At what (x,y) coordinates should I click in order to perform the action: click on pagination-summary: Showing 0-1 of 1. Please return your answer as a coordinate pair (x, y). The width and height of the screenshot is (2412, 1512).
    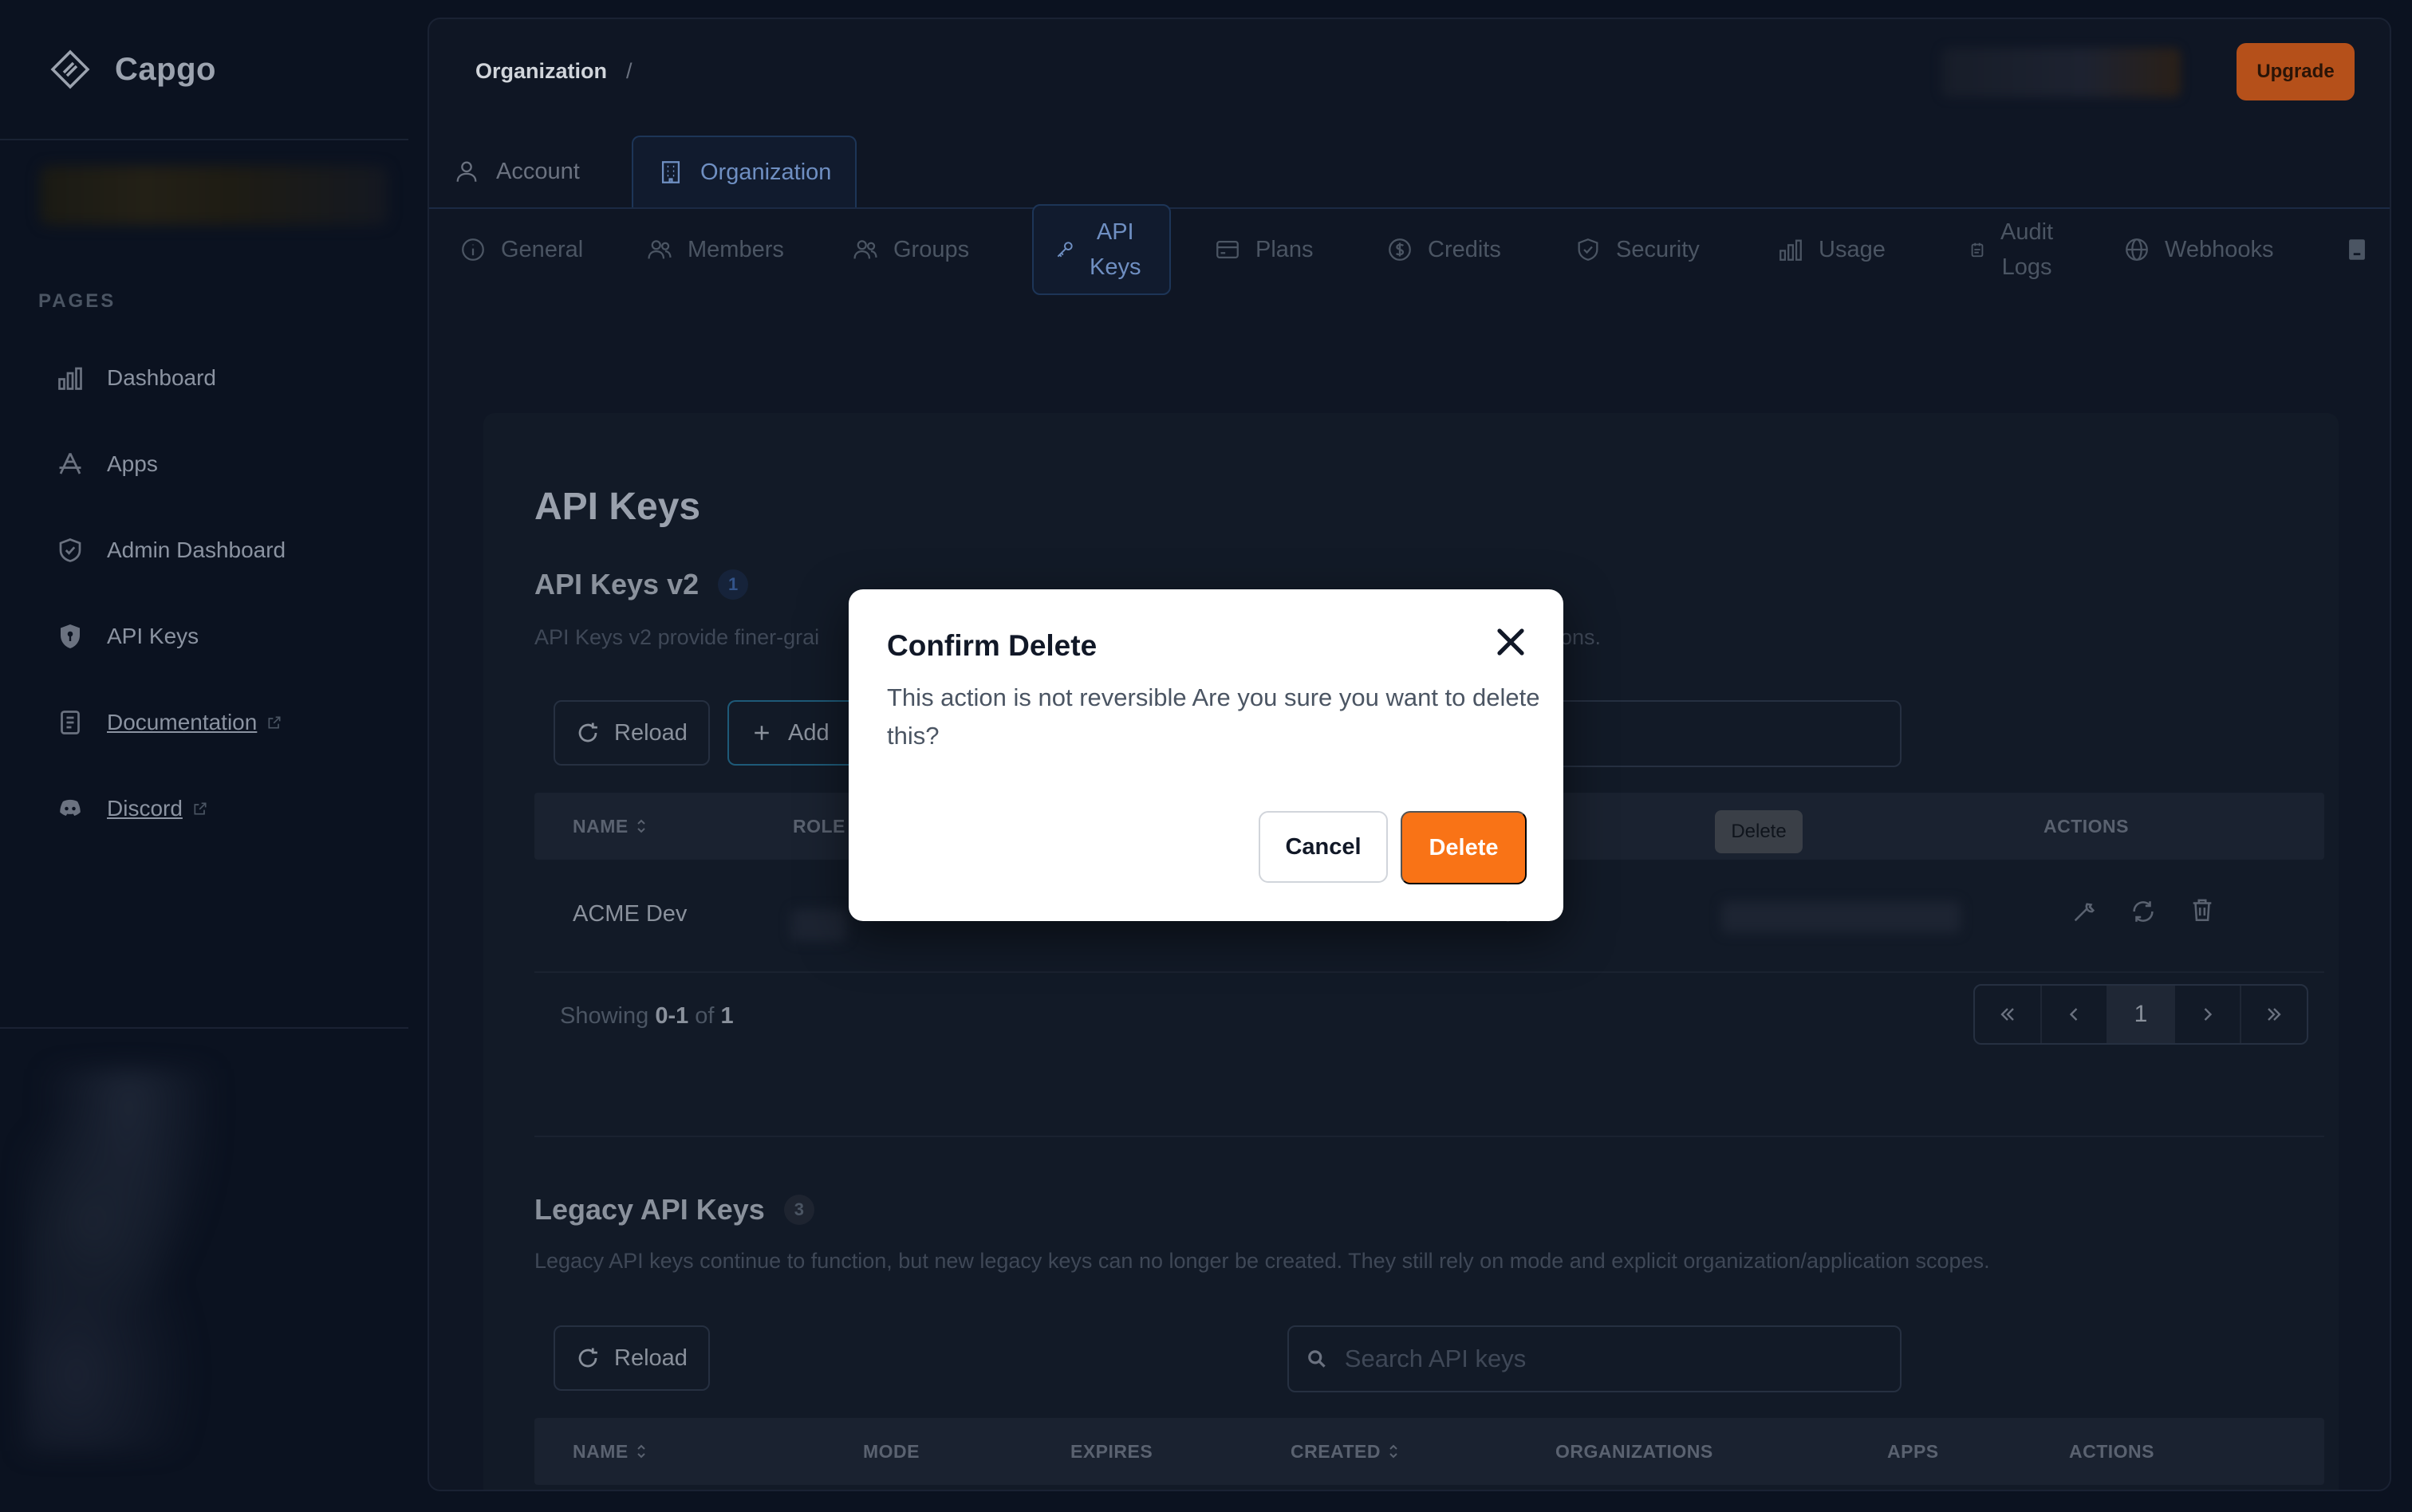
    Looking at the image, I should click on (647, 1016).